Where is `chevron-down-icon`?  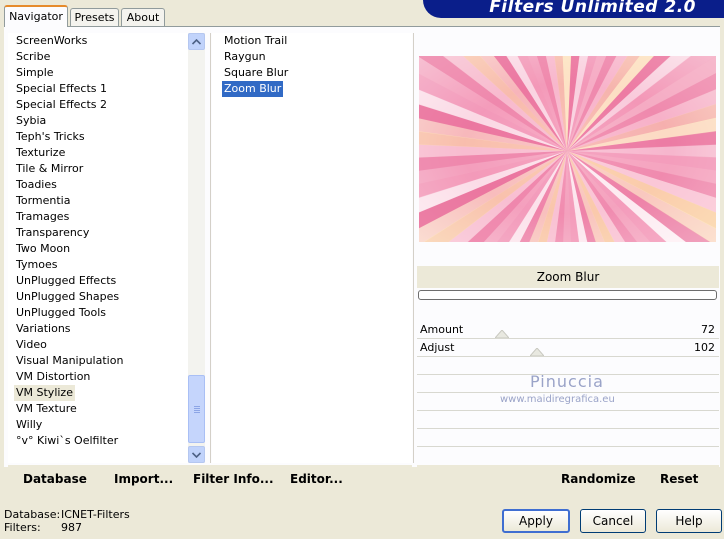 chevron-down-icon is located at coordinates (196, 455).